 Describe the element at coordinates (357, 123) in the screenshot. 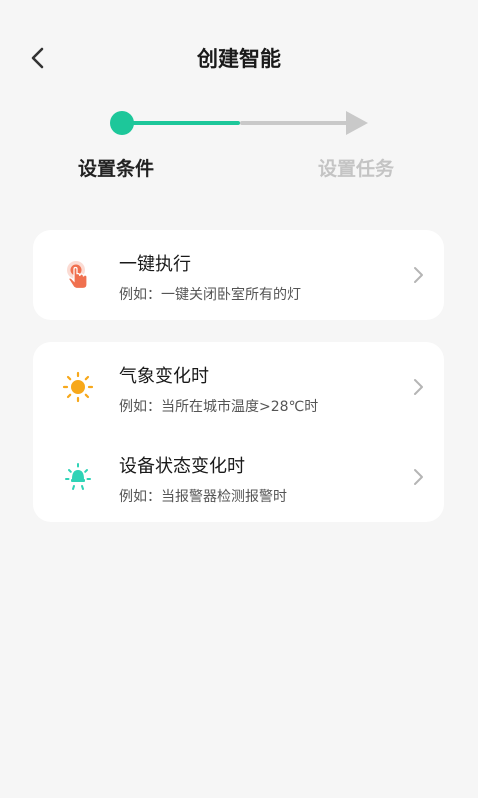

I see `stepper-arrow-icon` at that location.